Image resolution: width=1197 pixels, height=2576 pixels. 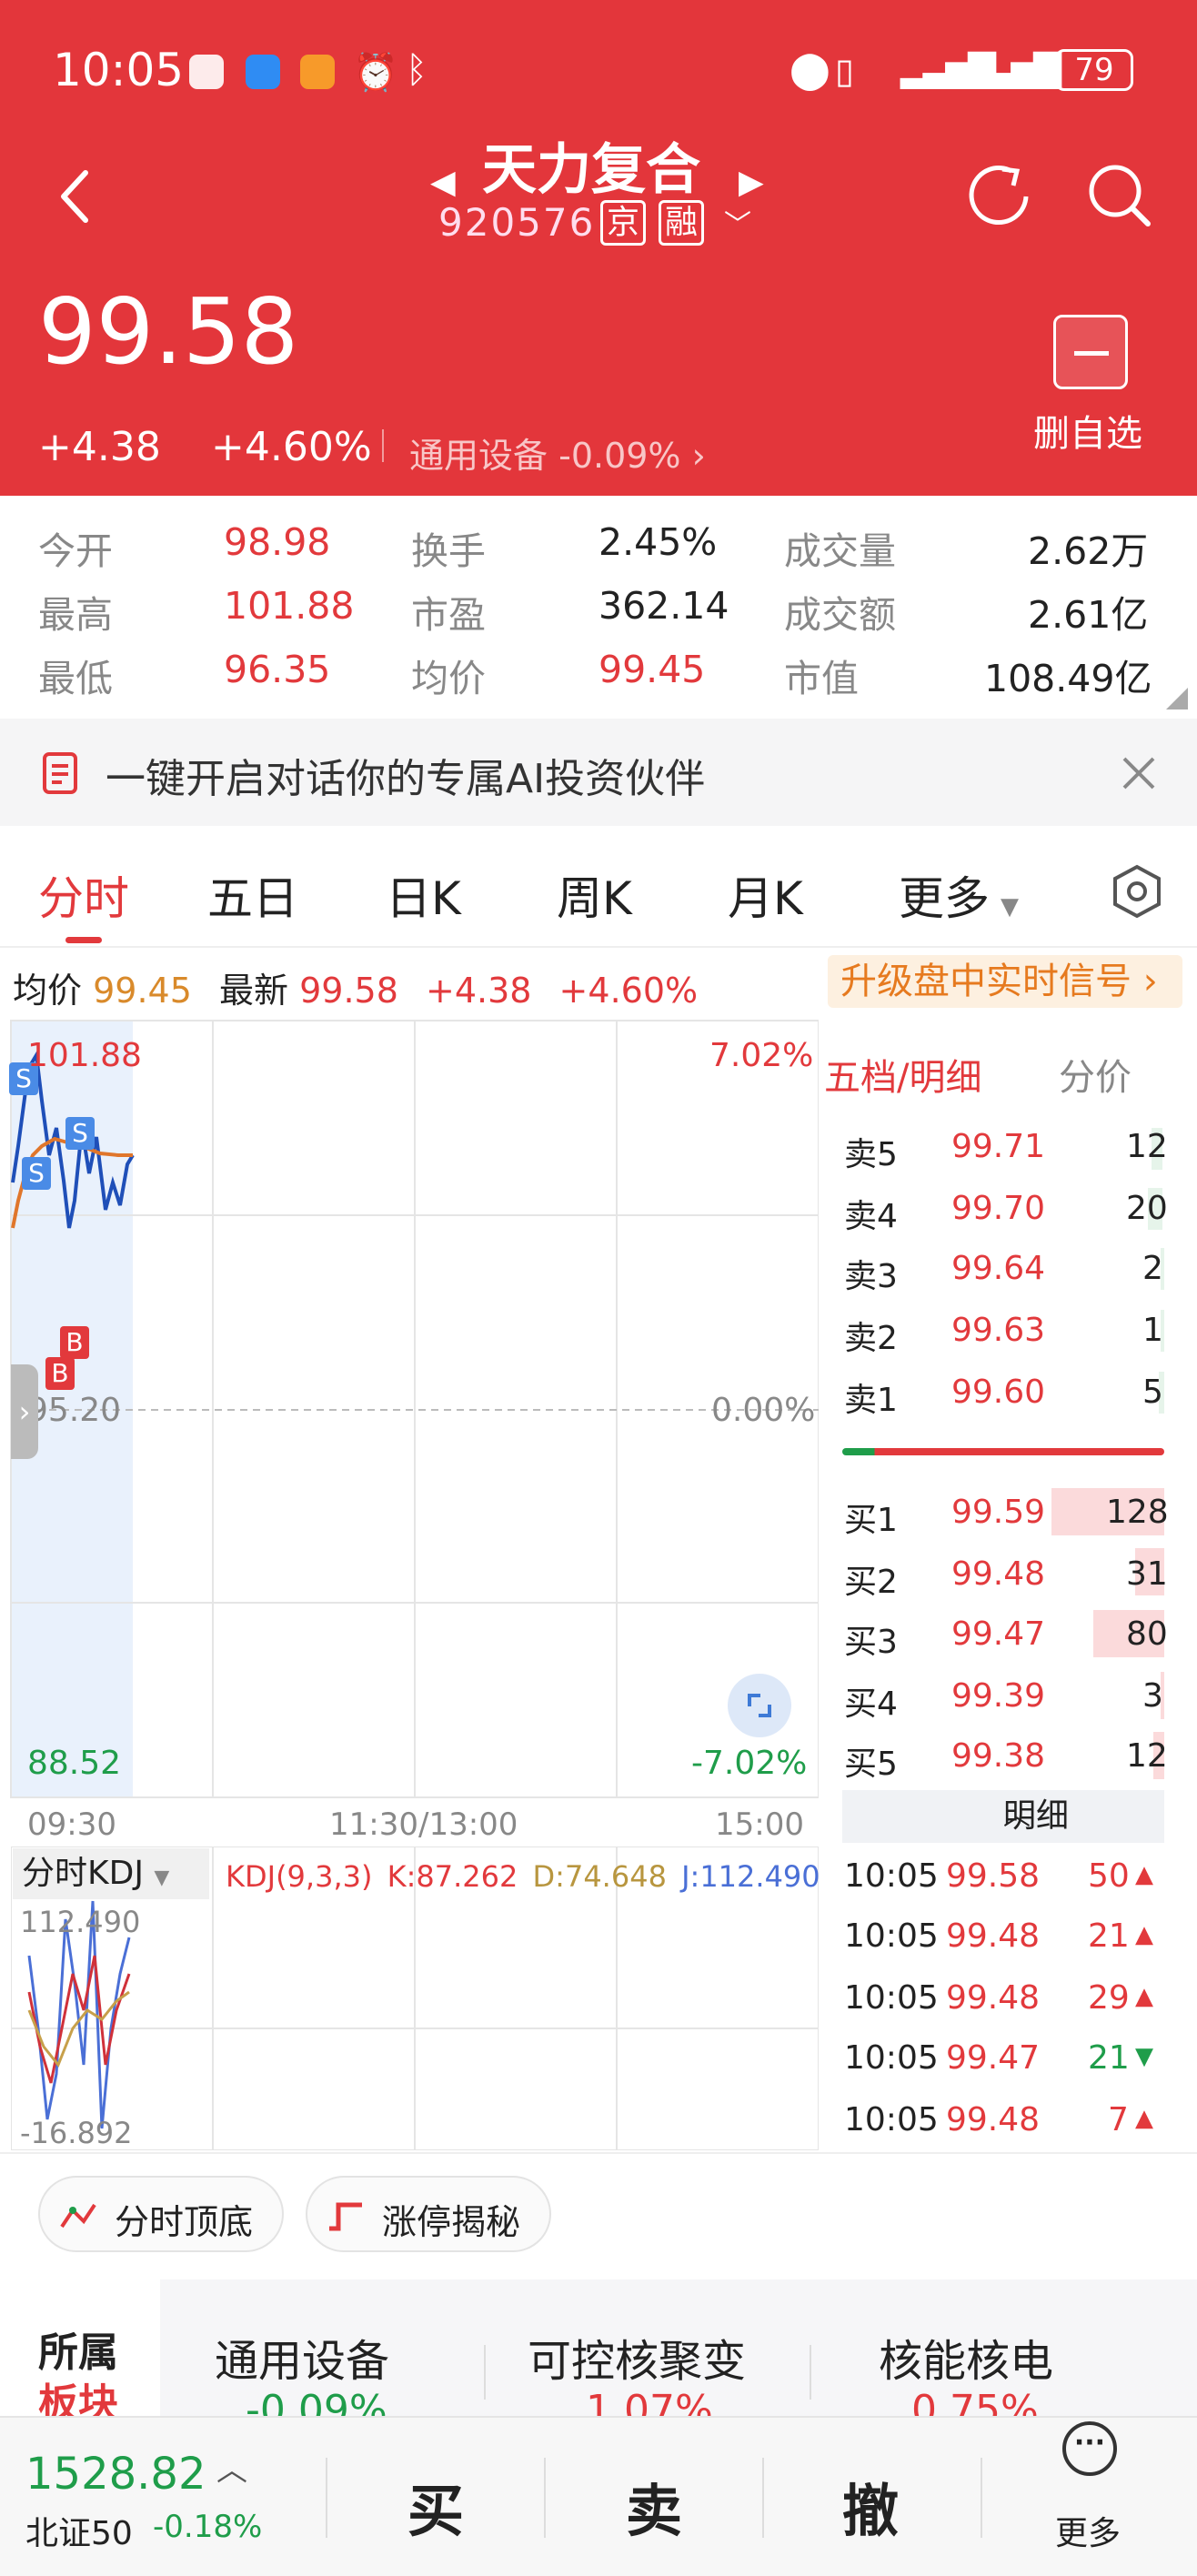 I want to click on sector-list: 通用设备 -0.09% 可控核聚变 1.07% 核能核电 0.75%, so click(x=678, y=2356).